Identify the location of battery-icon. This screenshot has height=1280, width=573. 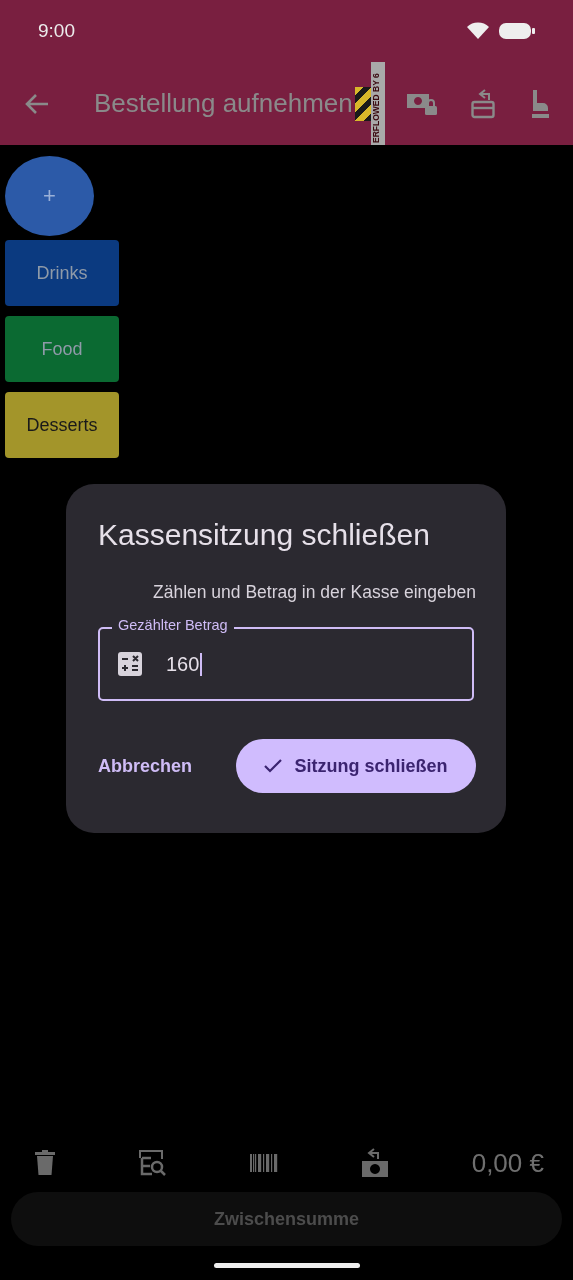
(517, 31).